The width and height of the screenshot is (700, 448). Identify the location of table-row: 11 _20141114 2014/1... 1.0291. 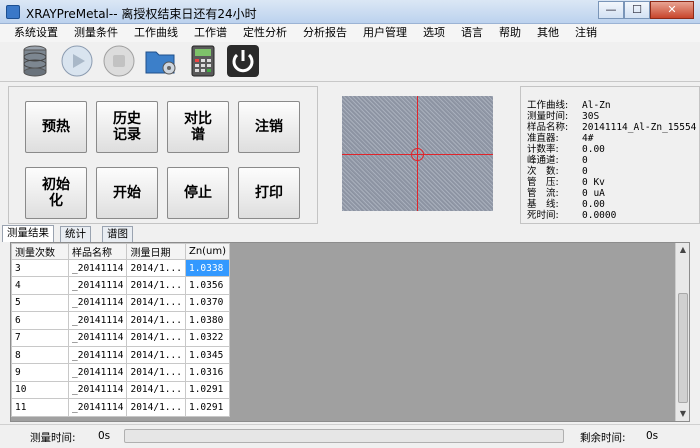
(121, 407).